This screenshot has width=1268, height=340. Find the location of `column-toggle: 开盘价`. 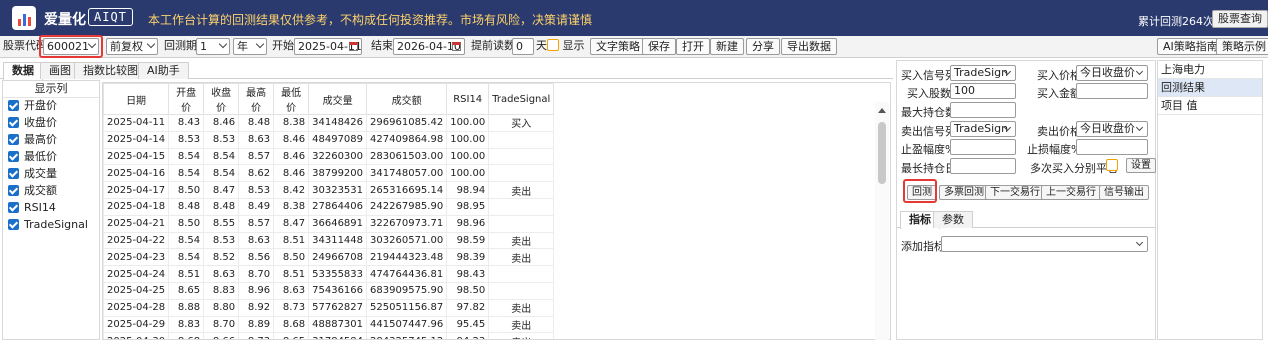

column-toggle: 开盘价 is located at coordinates (51, 106).